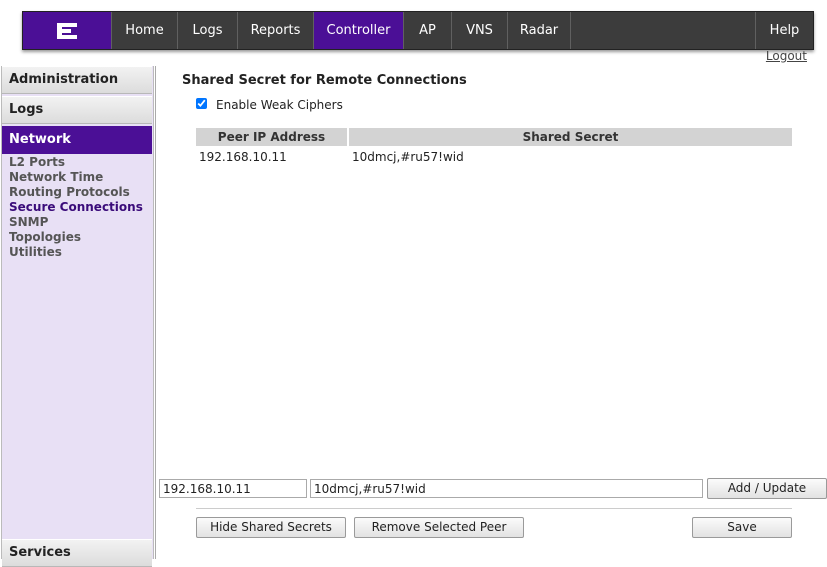 The image size is (827, 567). I want to click on sidebar-item-l2-ports: L2 Ports, so click(37, 162).